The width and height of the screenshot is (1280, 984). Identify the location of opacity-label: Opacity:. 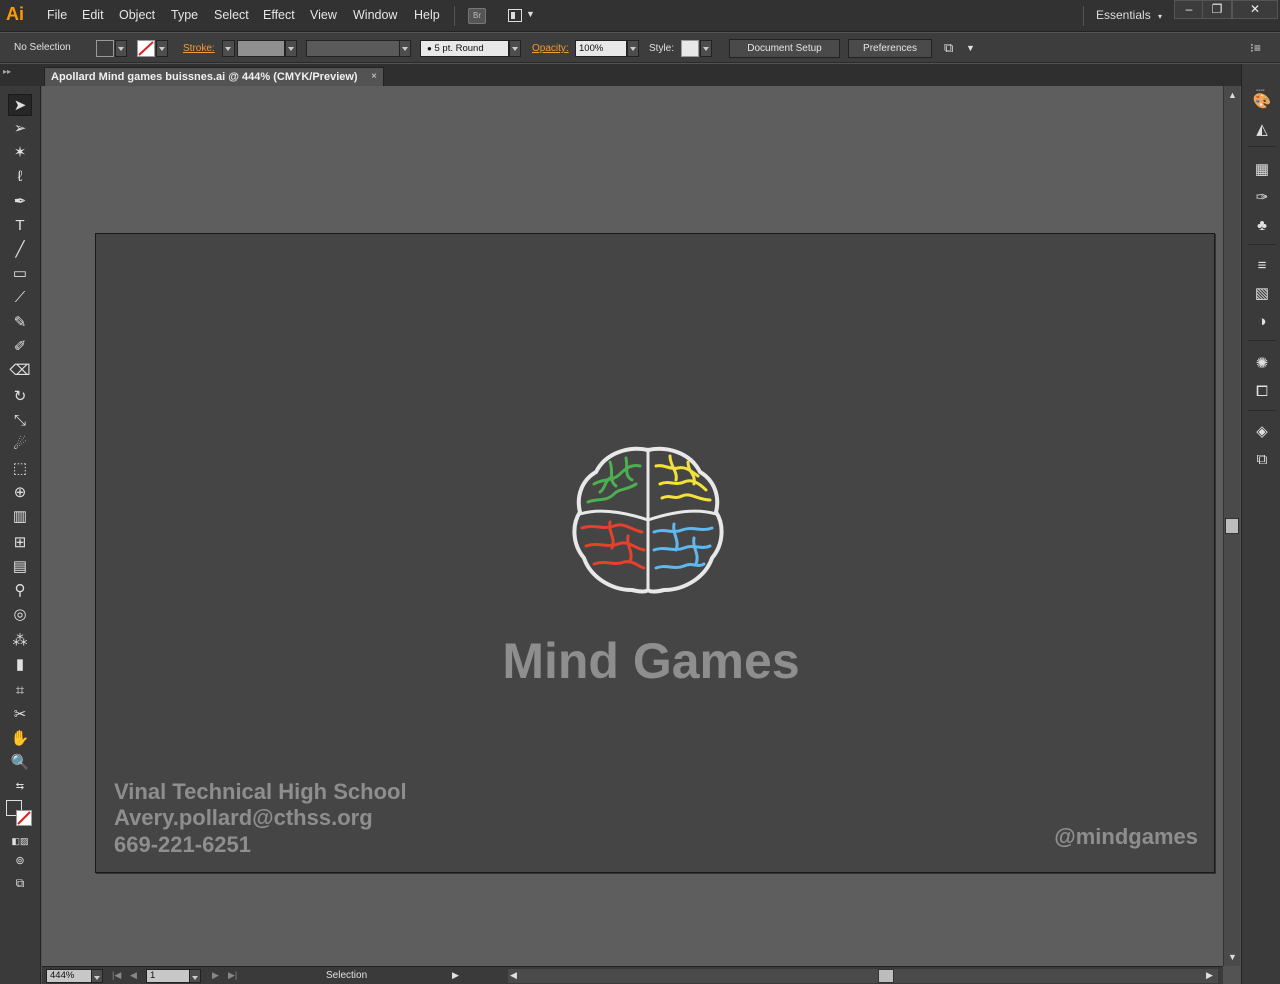
(550, 48).